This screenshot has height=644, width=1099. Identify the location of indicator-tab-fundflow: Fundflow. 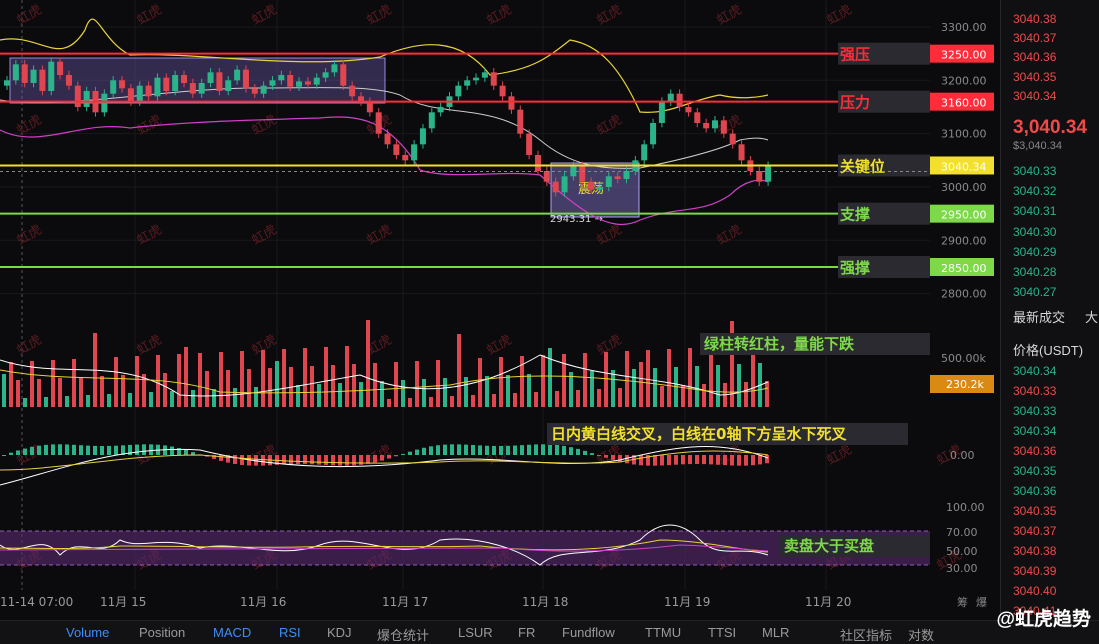
(588, 632).